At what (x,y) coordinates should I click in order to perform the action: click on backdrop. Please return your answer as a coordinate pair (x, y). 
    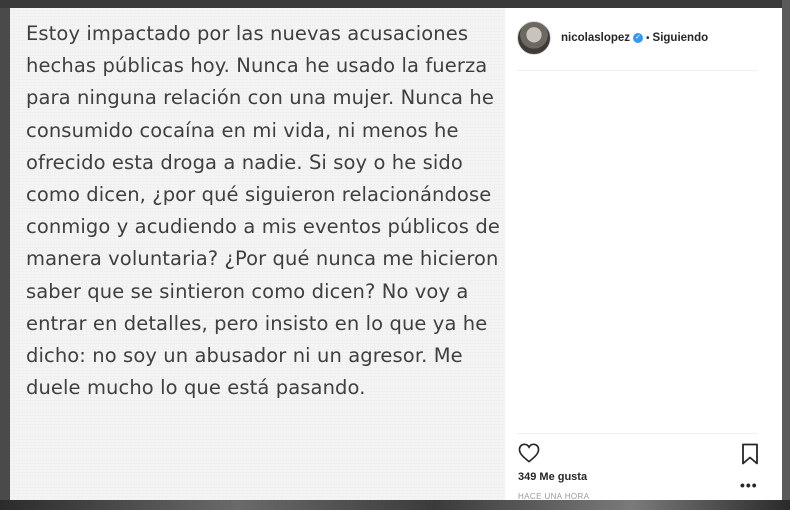
    Looking at the image, I should click on (395, 4).